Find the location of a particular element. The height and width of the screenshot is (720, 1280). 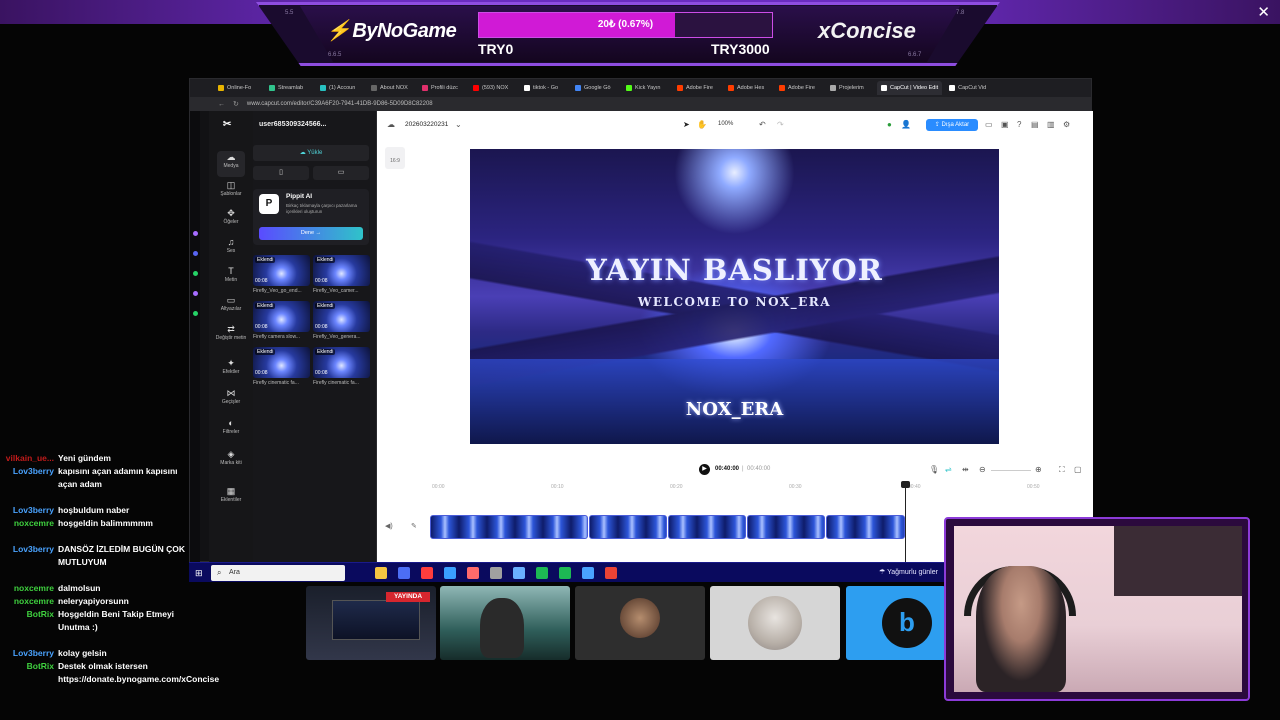

sidebar-item-eklentiler: ▦ Eklentiler is located at coordinates (231, 498).